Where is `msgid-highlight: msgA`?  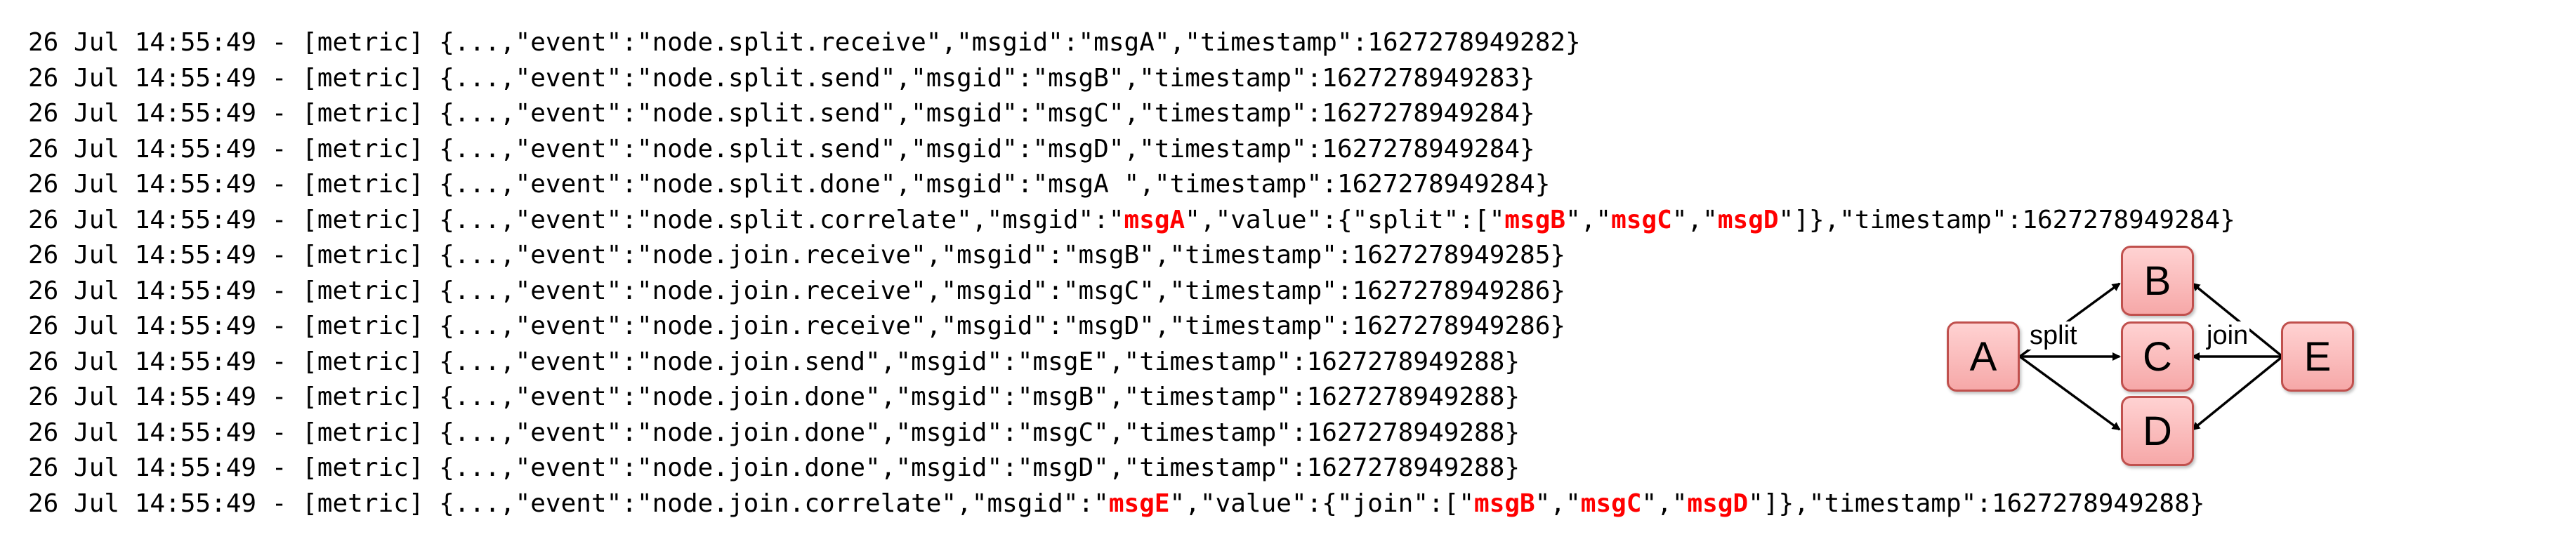 msgid-highlight: msgA is located at coordinates (1154, 219).